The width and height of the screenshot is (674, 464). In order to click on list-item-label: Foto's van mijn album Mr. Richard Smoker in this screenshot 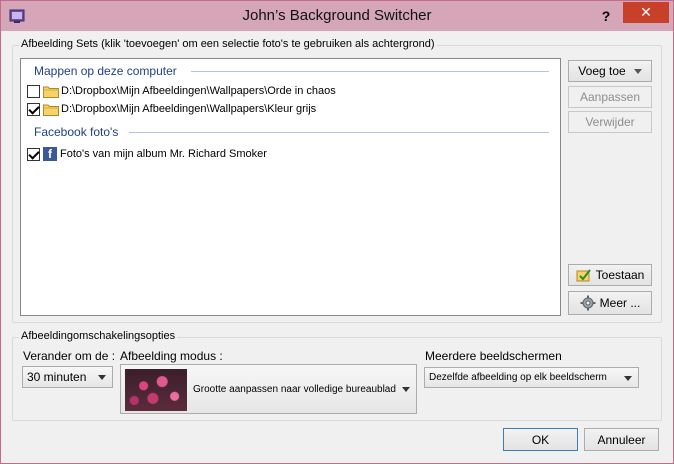, I will do `click(163, 154)`.